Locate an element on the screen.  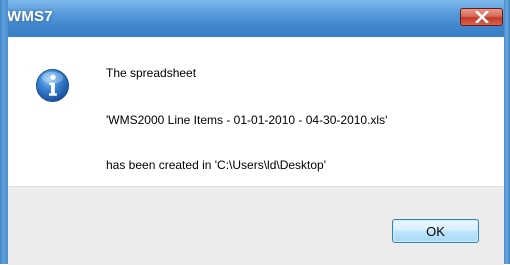
close-button is located at coordinates (481, 17).